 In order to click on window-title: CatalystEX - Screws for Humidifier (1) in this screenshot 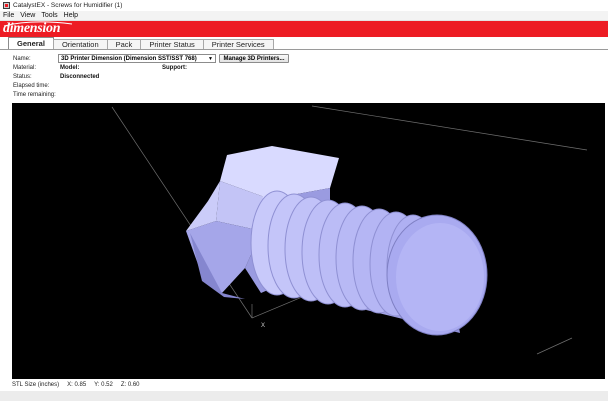, I will do `click(68, 5)`.